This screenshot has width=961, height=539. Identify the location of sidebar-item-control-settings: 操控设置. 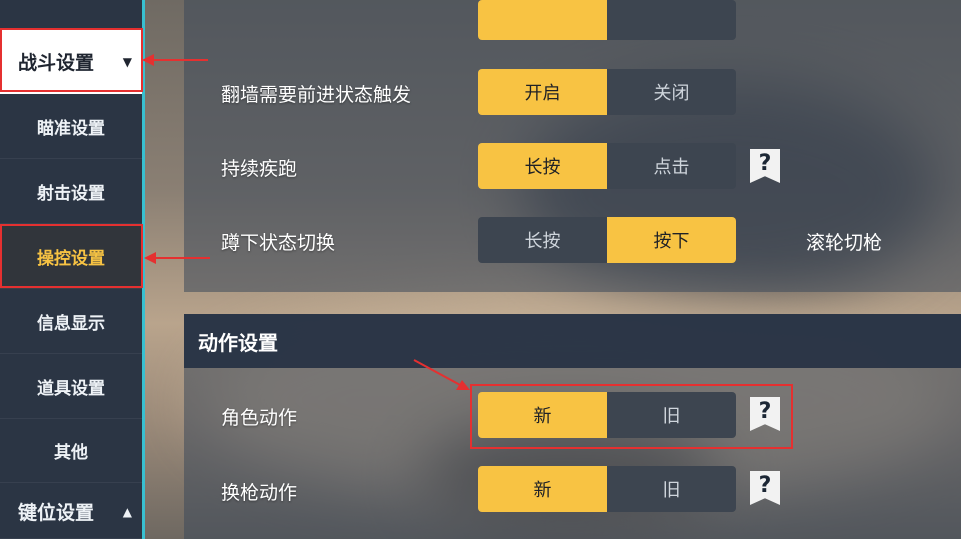
(71, 256).